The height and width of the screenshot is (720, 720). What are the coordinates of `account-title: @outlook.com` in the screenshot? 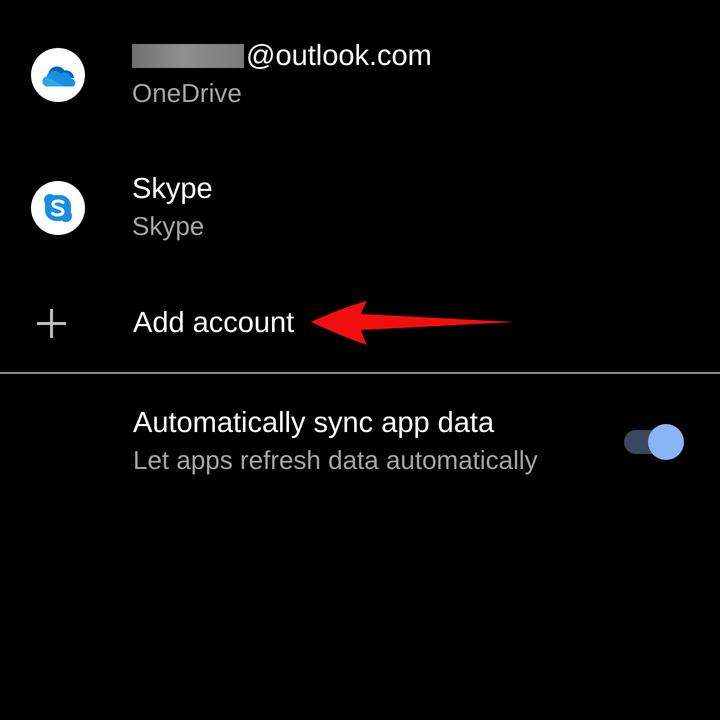 It's located at (339, 56).